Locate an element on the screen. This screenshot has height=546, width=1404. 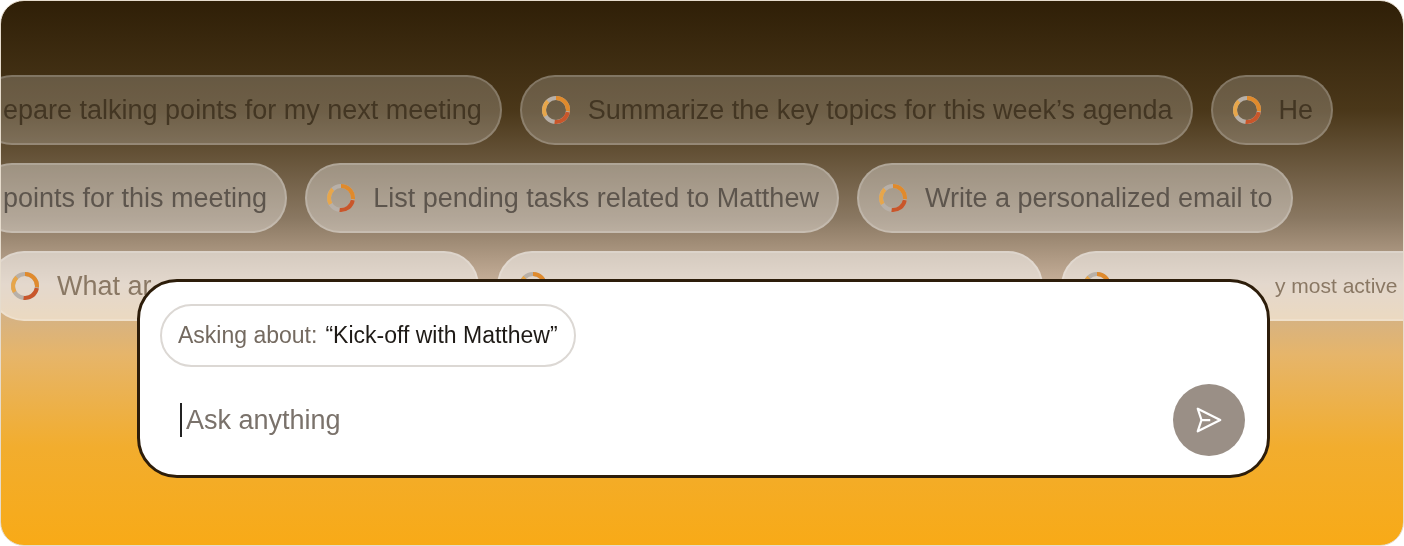
suggestion-chip: List pending tasks related to Matthew is located at coordinates (572, 198).